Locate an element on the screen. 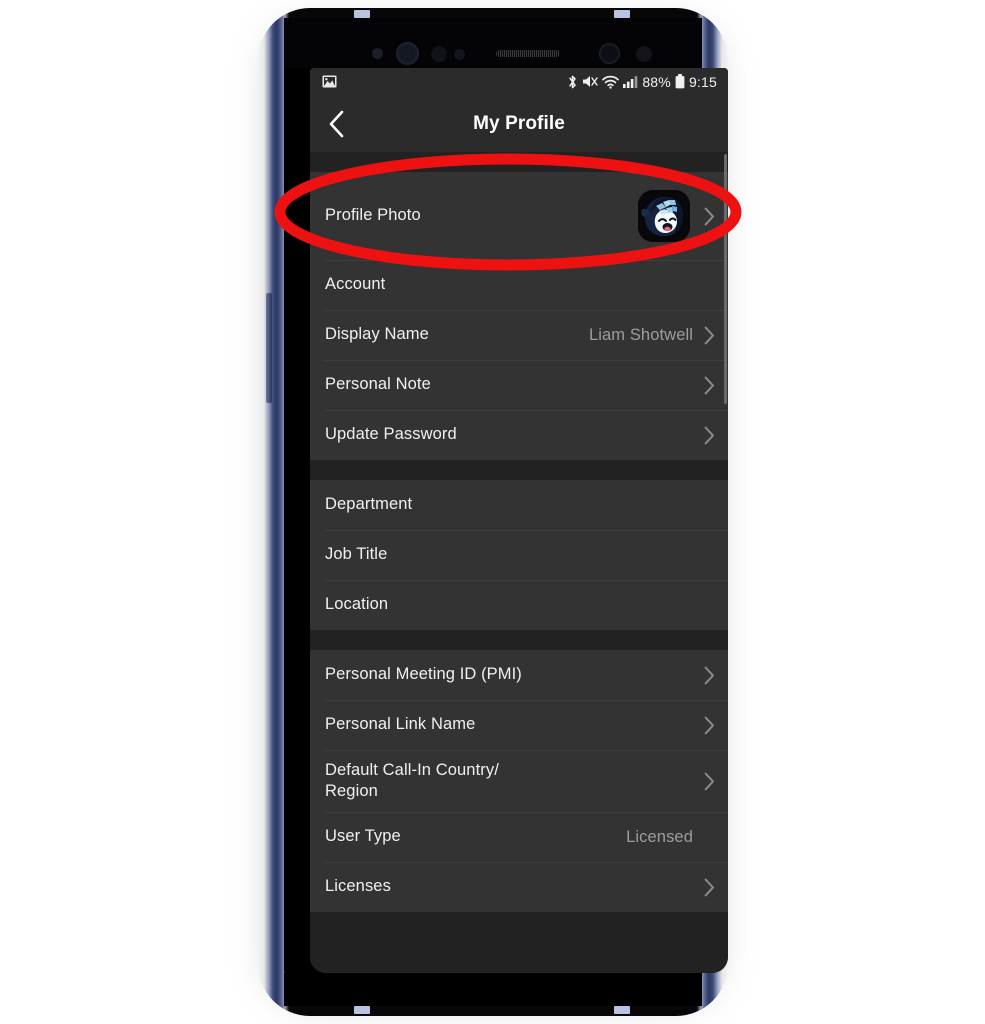 The height and width of the screenshot is (1024, 985). settings-row-update-password: Update Password is located at coordinates (519, 435).